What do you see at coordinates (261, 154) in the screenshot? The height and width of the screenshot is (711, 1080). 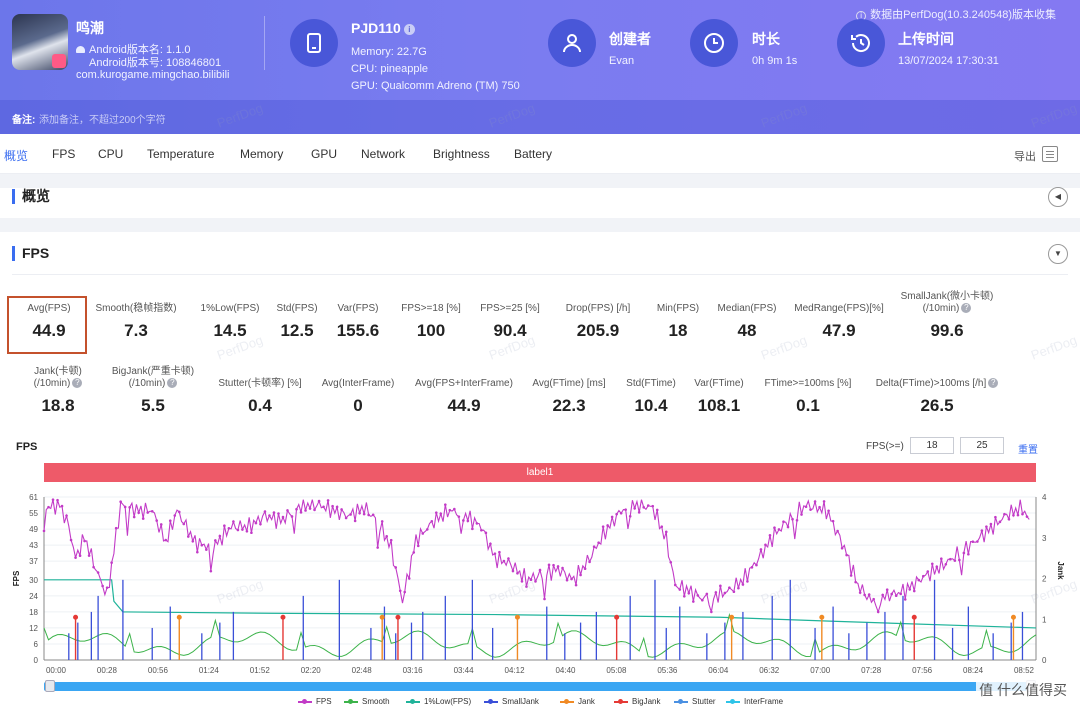 I see `tab-memory: Memory` at bounding box center [261, 154].